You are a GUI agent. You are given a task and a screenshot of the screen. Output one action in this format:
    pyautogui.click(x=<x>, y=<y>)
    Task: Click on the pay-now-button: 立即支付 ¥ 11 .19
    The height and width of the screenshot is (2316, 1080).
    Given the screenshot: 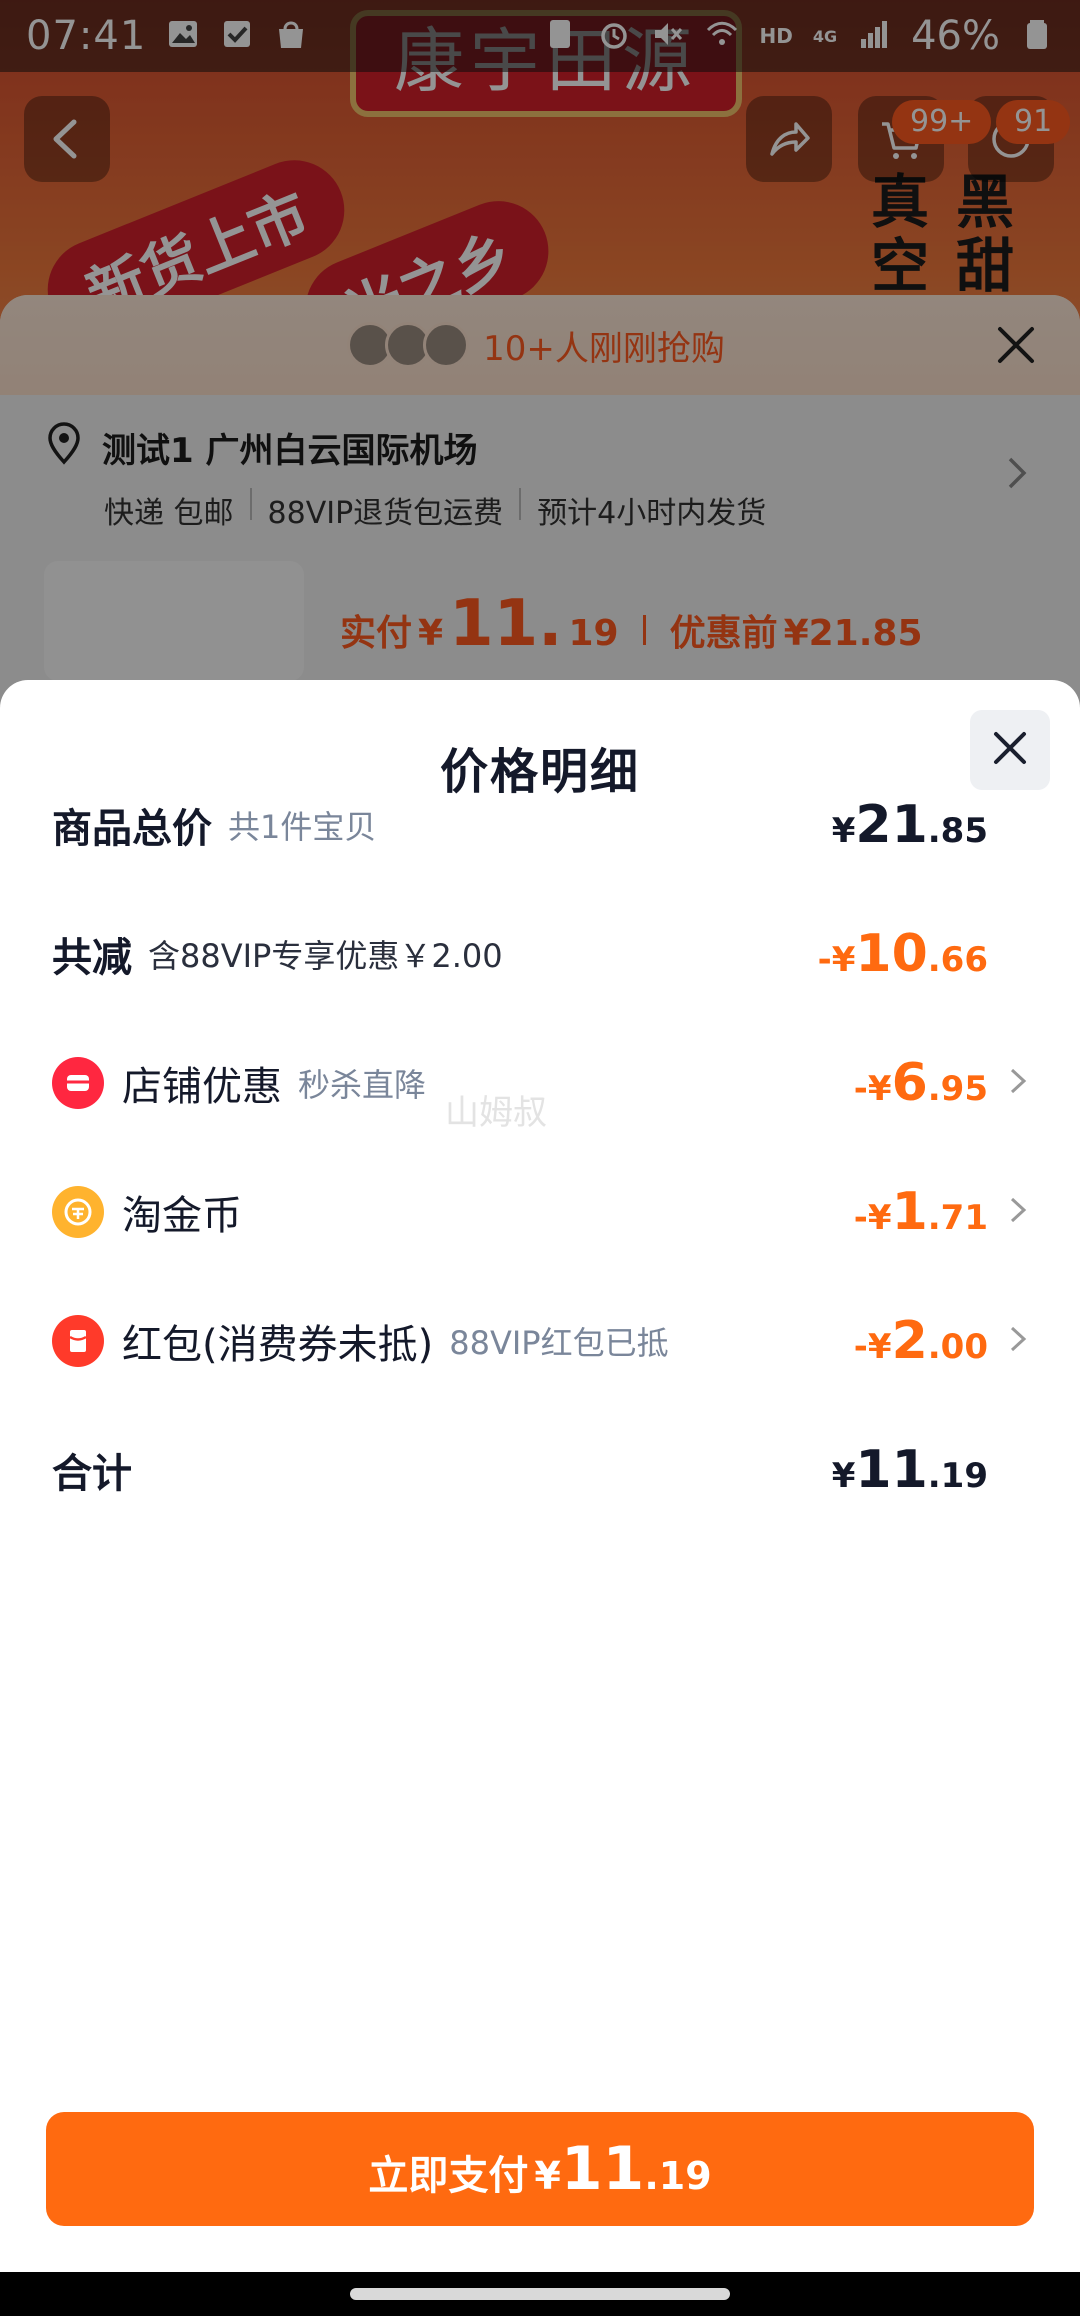 What is the action you would take?
    pyautogui.click(x=540, y=2169)
    